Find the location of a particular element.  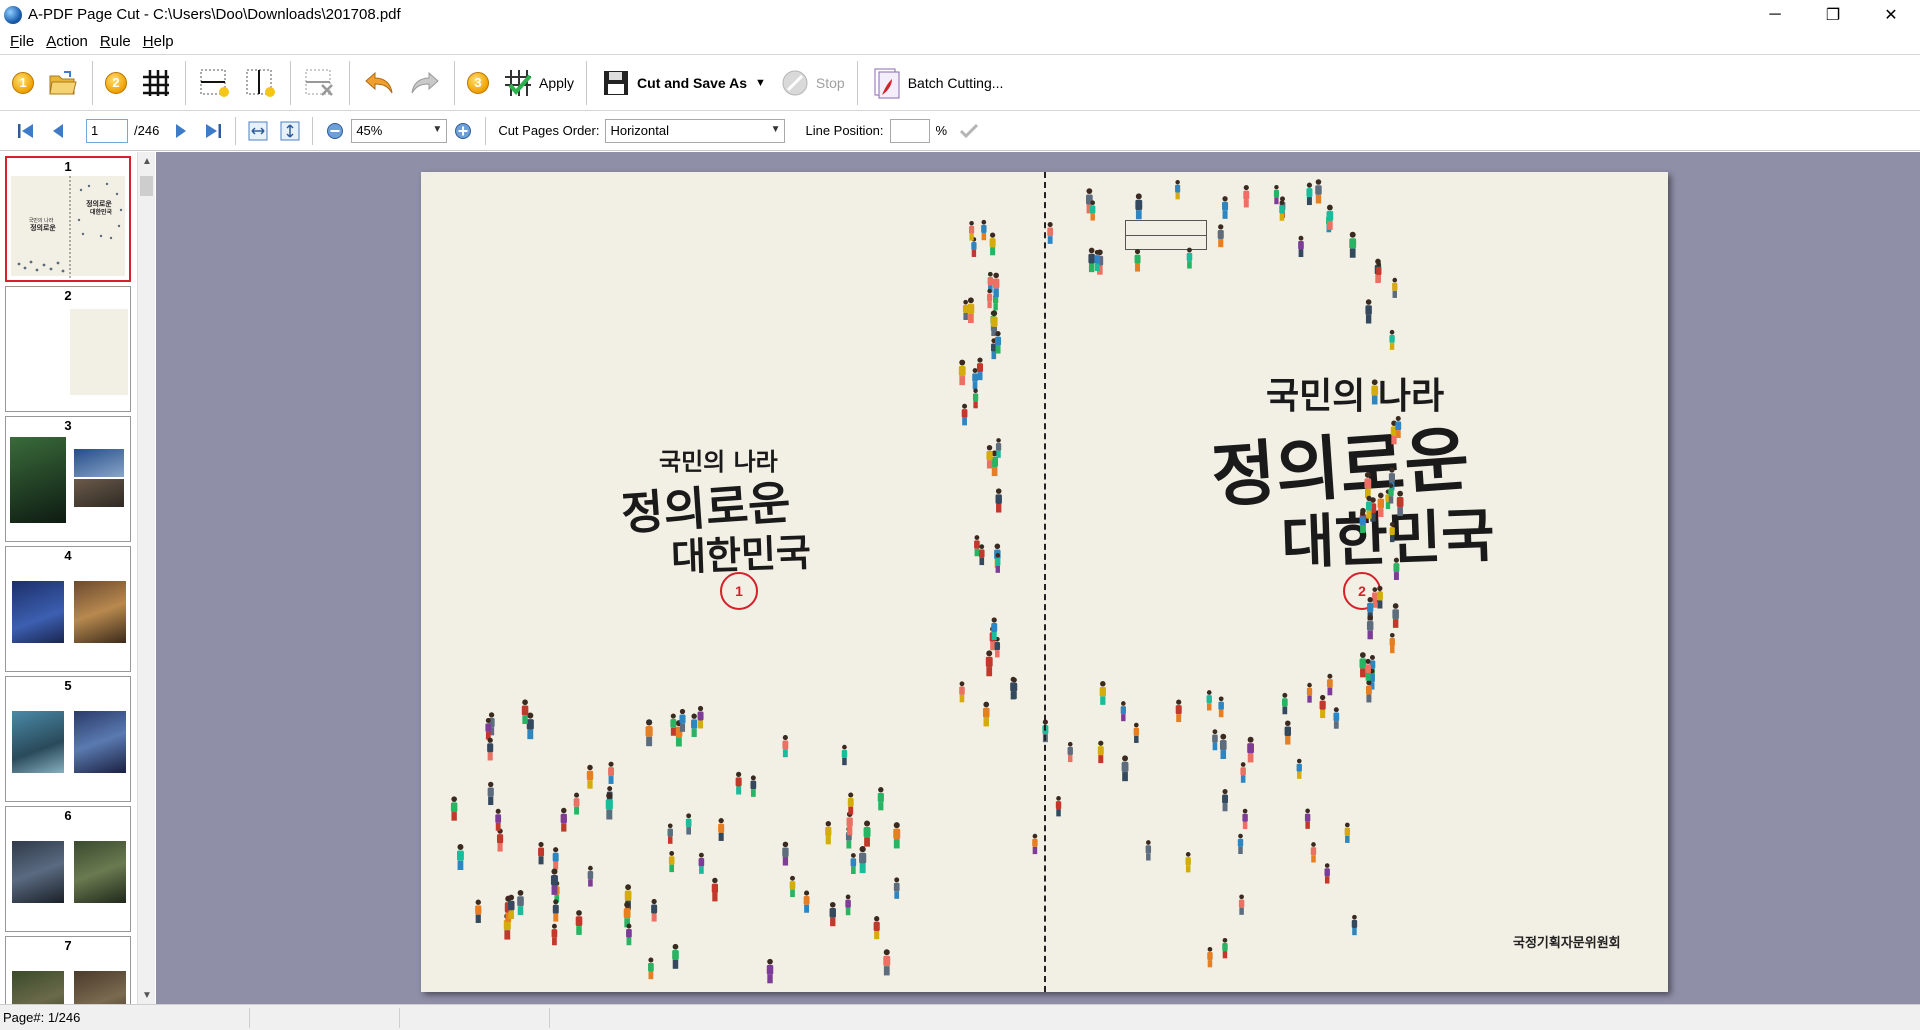

scroll-up-arrow-icon: ▲ is located at coordinates (147, 161).